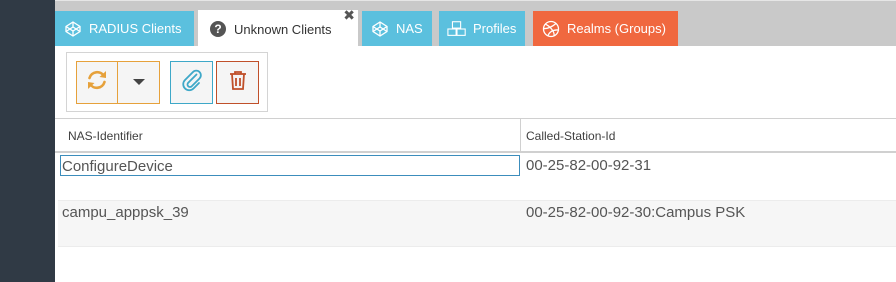 The height and width of the screenshot is (282, 896). I want to click on dribbble-icon, so click(551, 29).